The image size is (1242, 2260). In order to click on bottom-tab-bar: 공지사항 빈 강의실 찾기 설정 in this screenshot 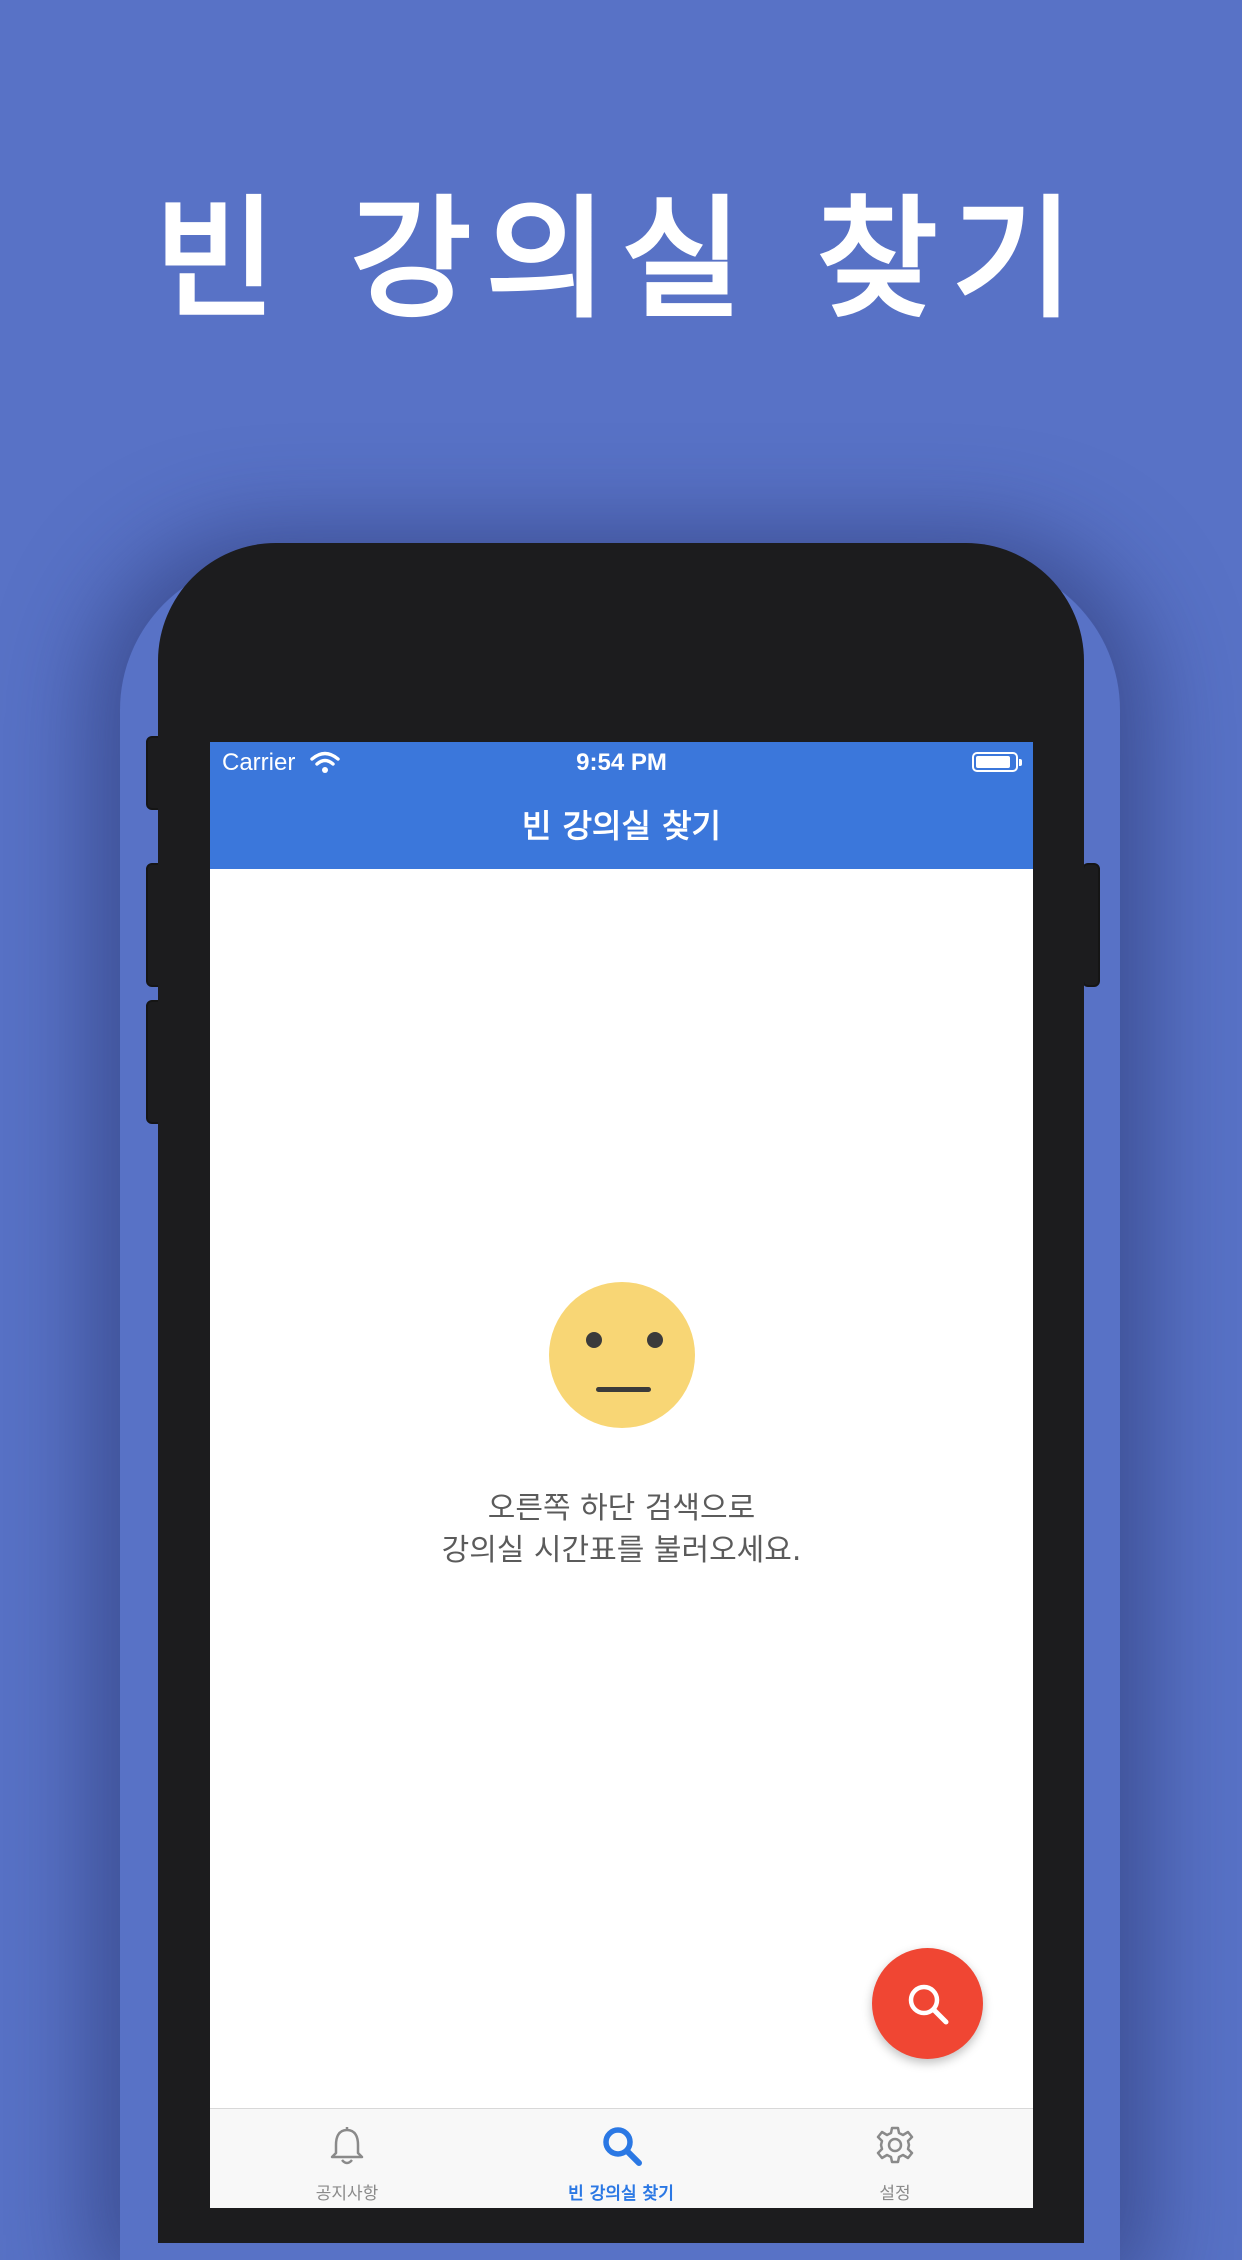, I will do `click(621, 2158)`.